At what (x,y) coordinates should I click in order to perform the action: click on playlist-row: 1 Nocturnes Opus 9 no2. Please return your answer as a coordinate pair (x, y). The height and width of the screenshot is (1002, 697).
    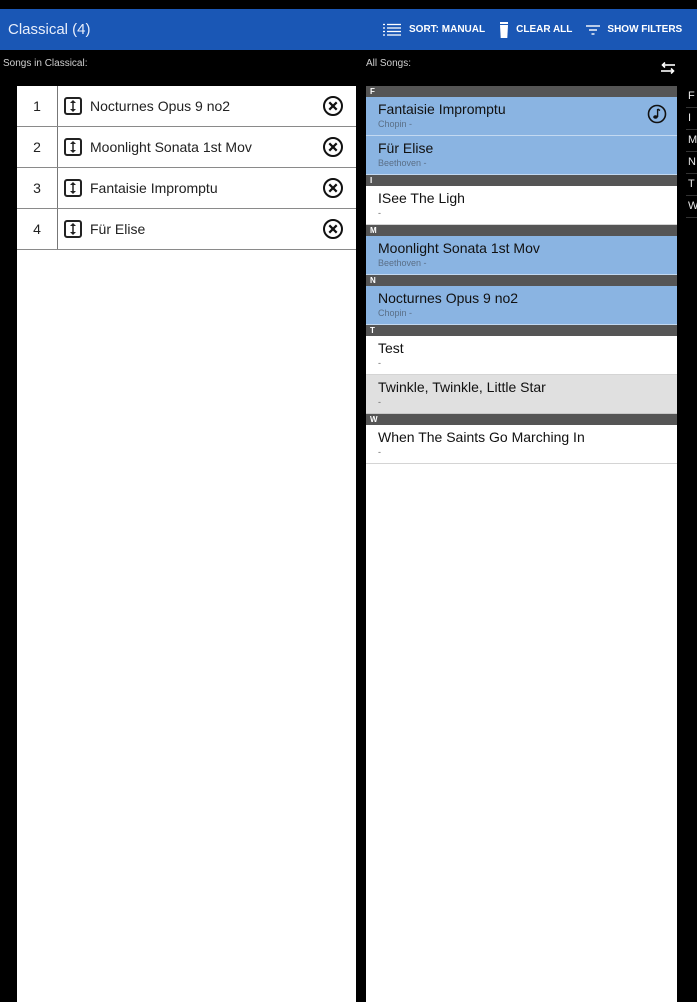
    Looking at the image, I should click on (186, 106).